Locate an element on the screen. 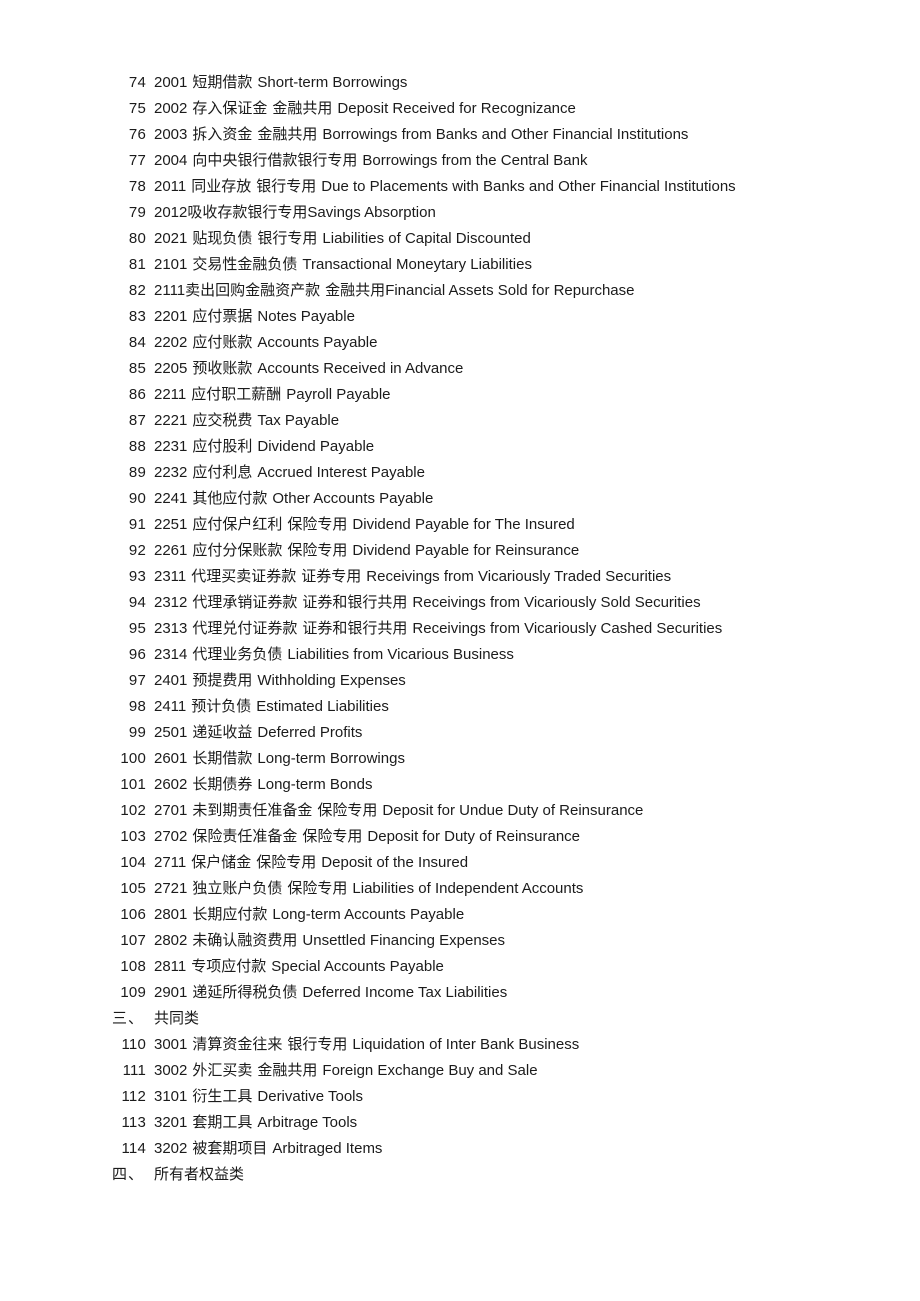 The image size is (920, 1301). account-name-cn: 卖出回购金融资产款 is located at coordinates (253, 290).